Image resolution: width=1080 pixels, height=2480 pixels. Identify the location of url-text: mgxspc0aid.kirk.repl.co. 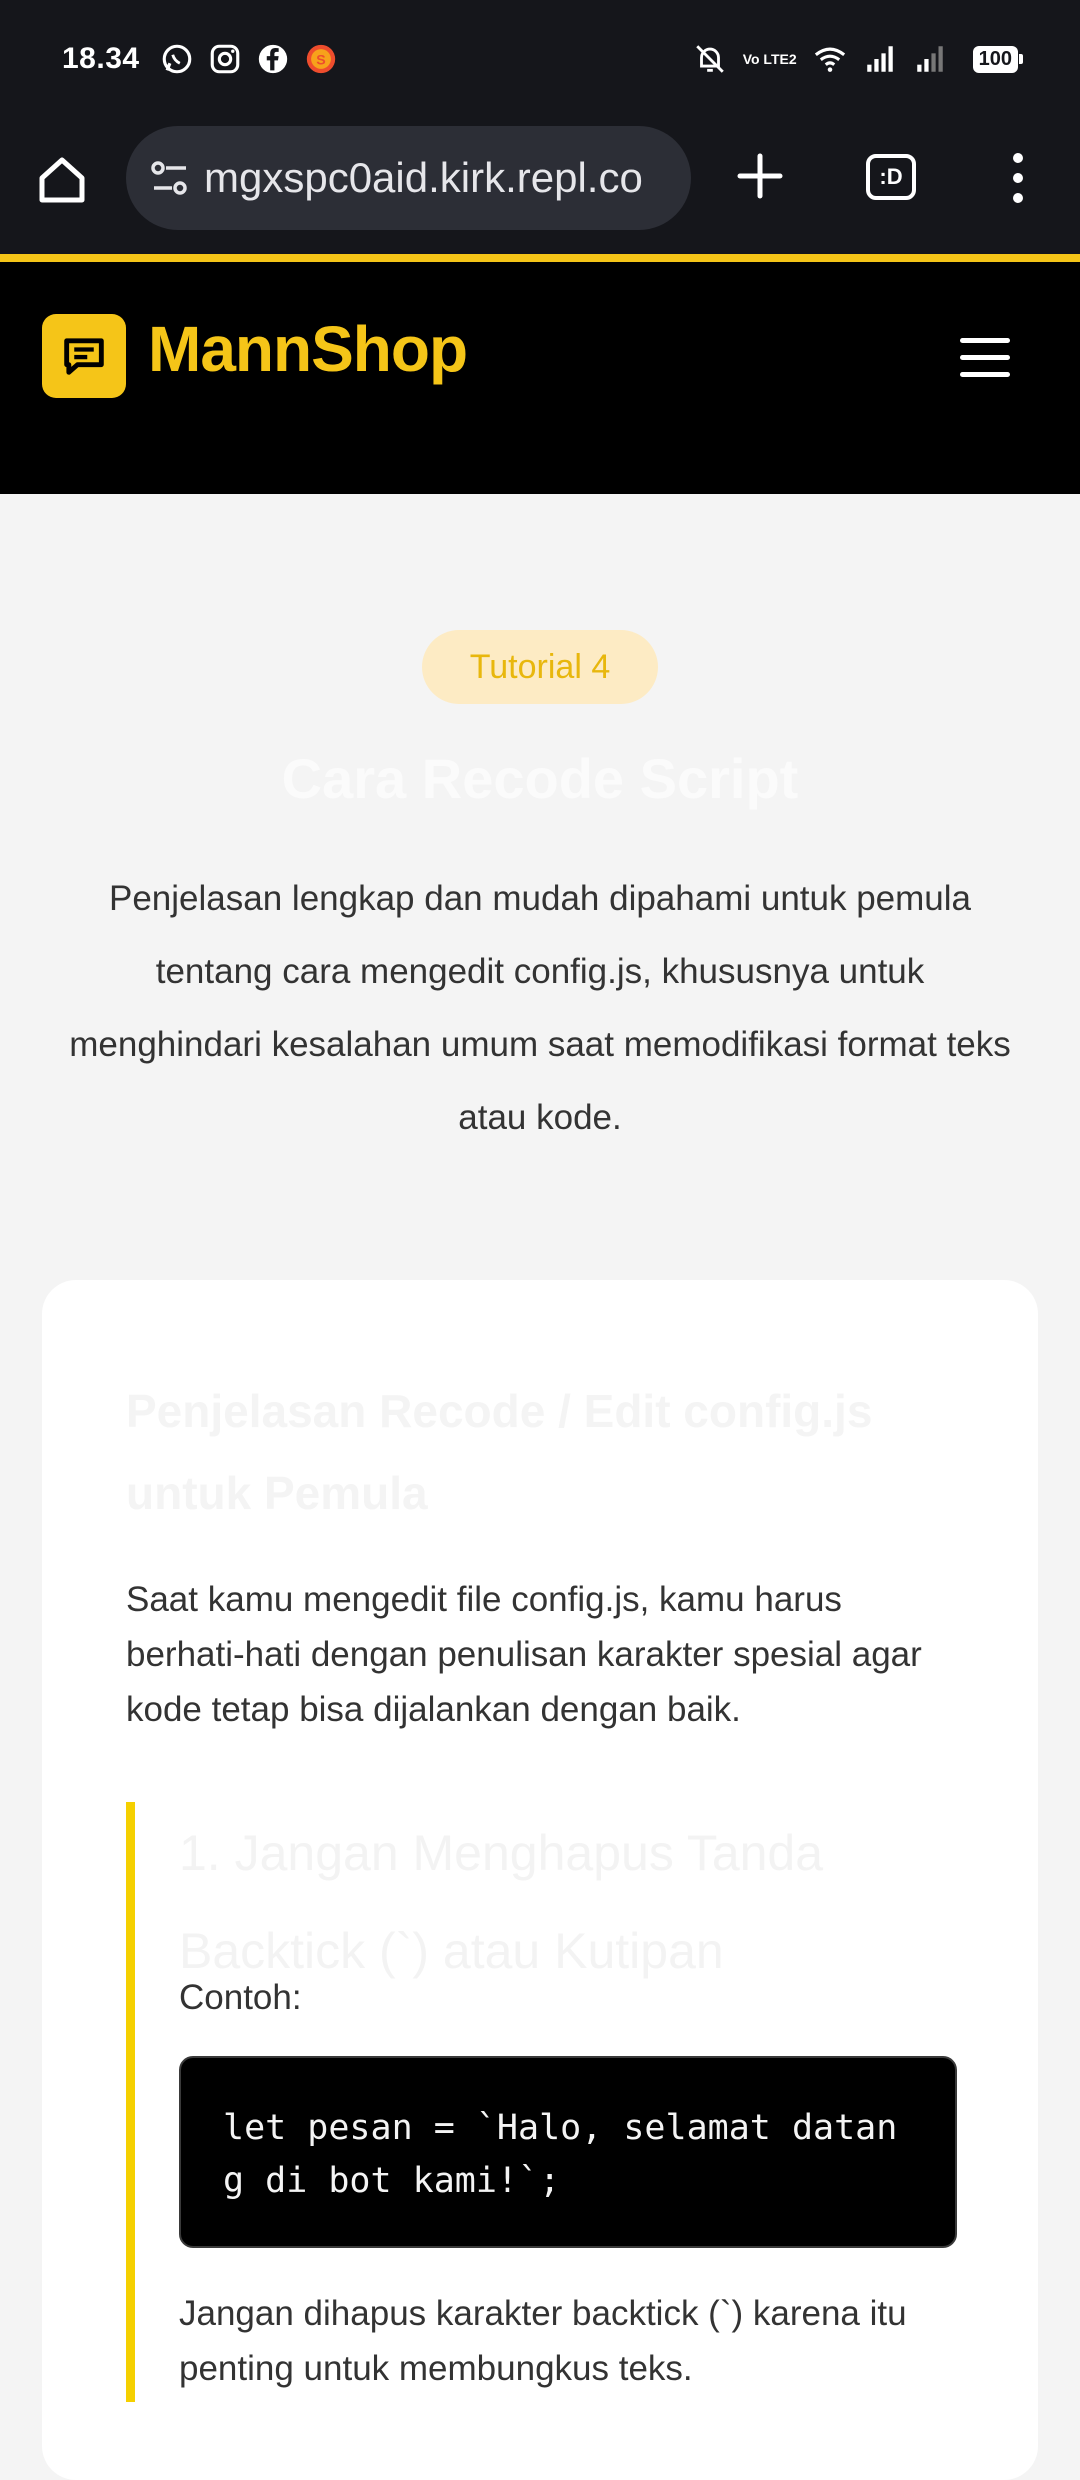
(423, 178).